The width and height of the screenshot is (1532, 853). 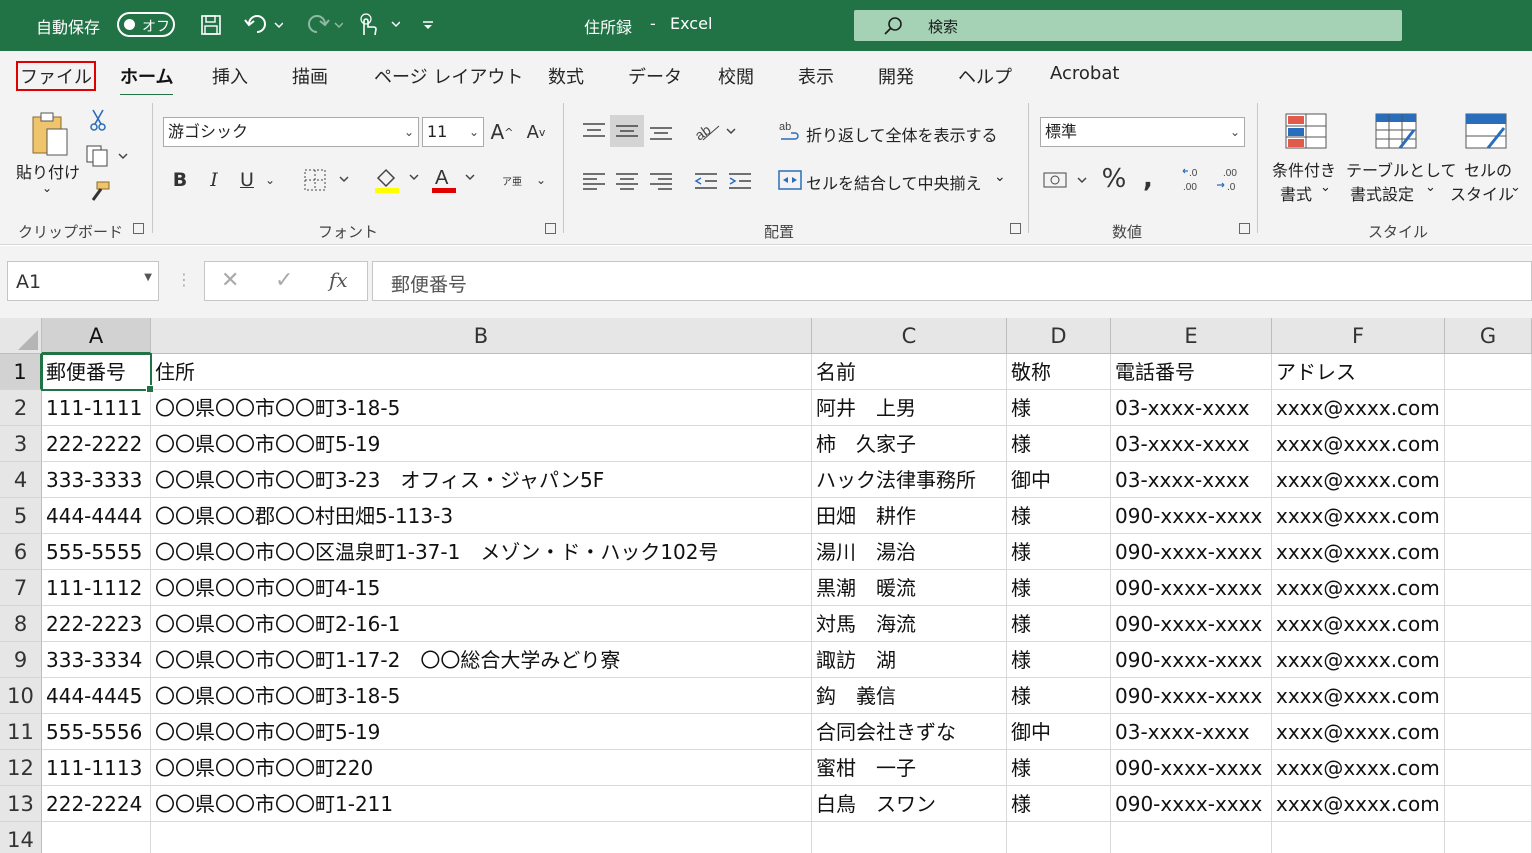 I want to click on cell-c13: 白鳥 スワン, so click(x=909, y=804).